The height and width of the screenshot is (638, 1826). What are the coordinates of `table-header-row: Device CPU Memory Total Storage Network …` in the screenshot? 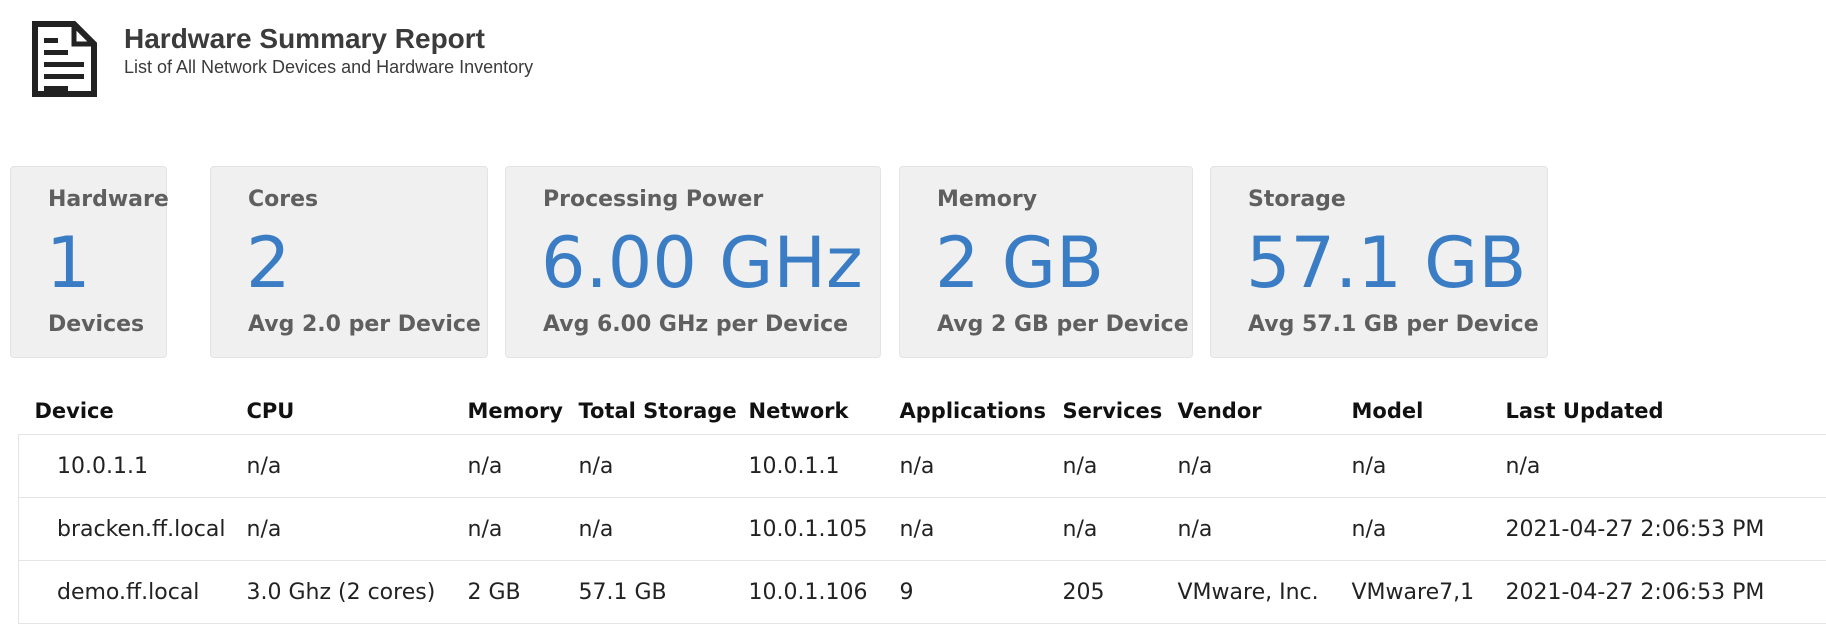 It's located at (922, 411).